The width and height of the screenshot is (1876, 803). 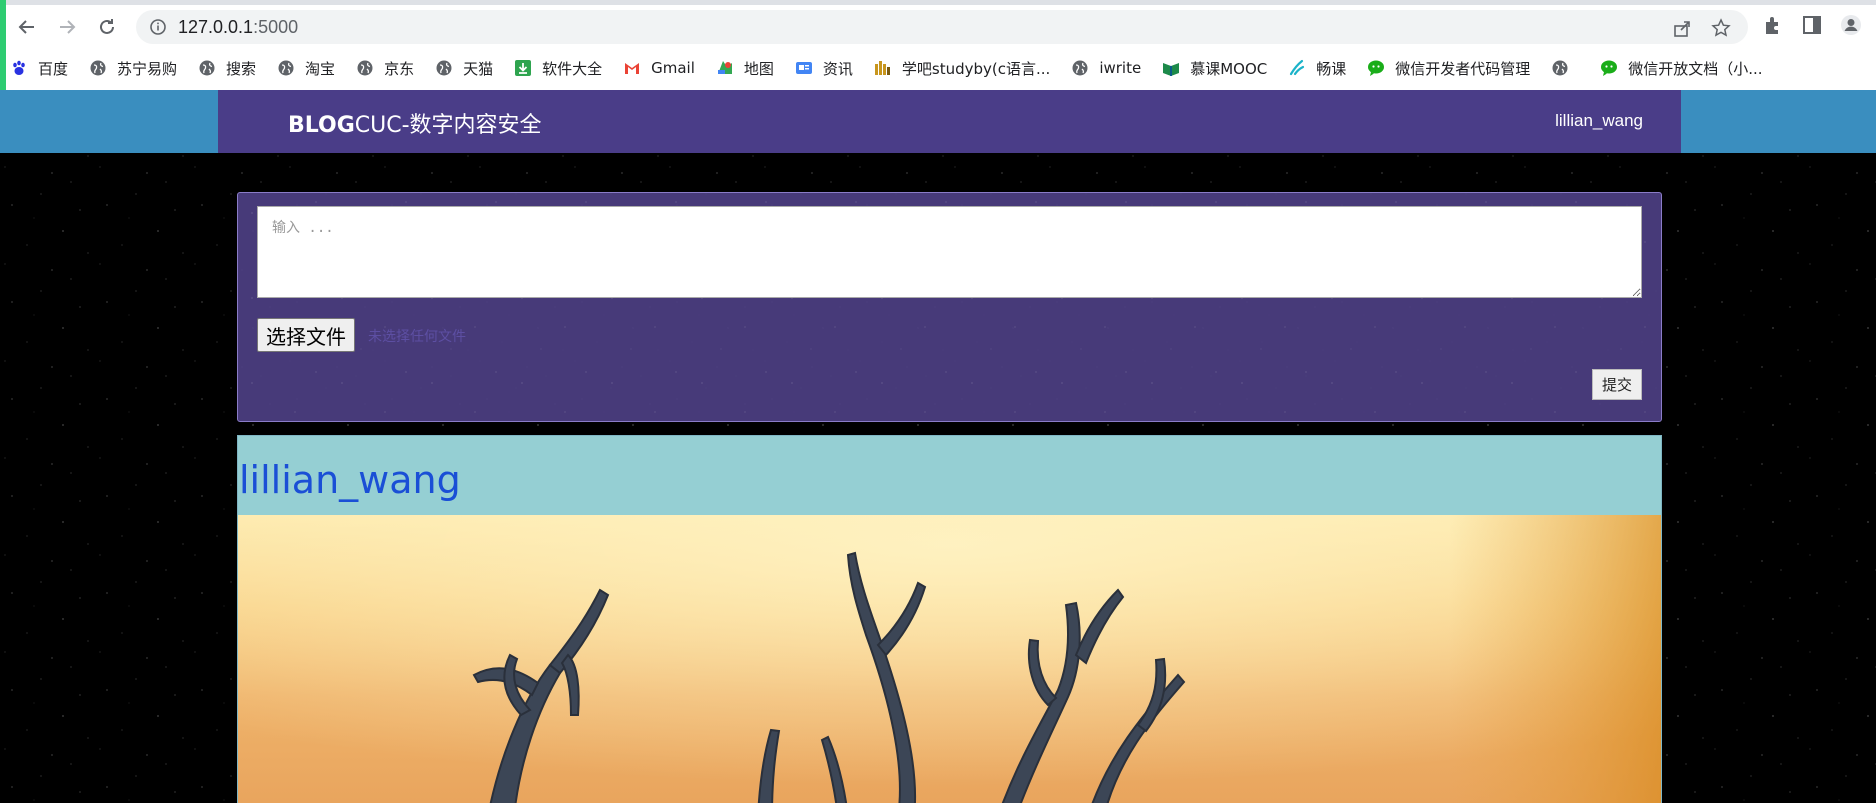 What do you see at coordinates (350, 480) in the screenshot?
I see `post-author-link: lillian_wang` at bounding box center [350, 480].